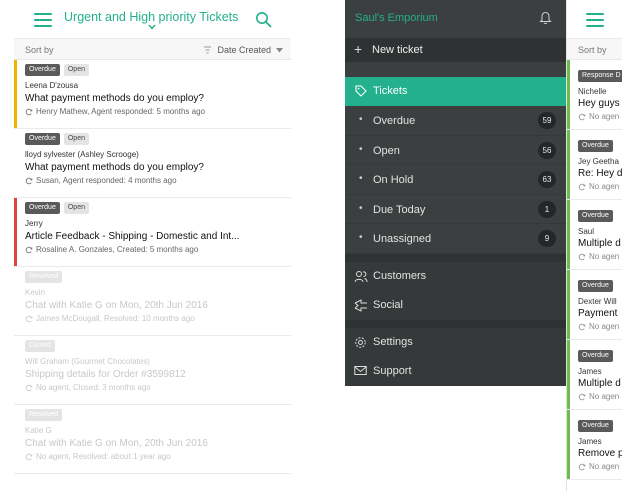 This screenshot has width=639, height=491. What do you see at coordinates (263, 19) in the screenshot?
I see `search-icon` at bounding box center [263, 19].